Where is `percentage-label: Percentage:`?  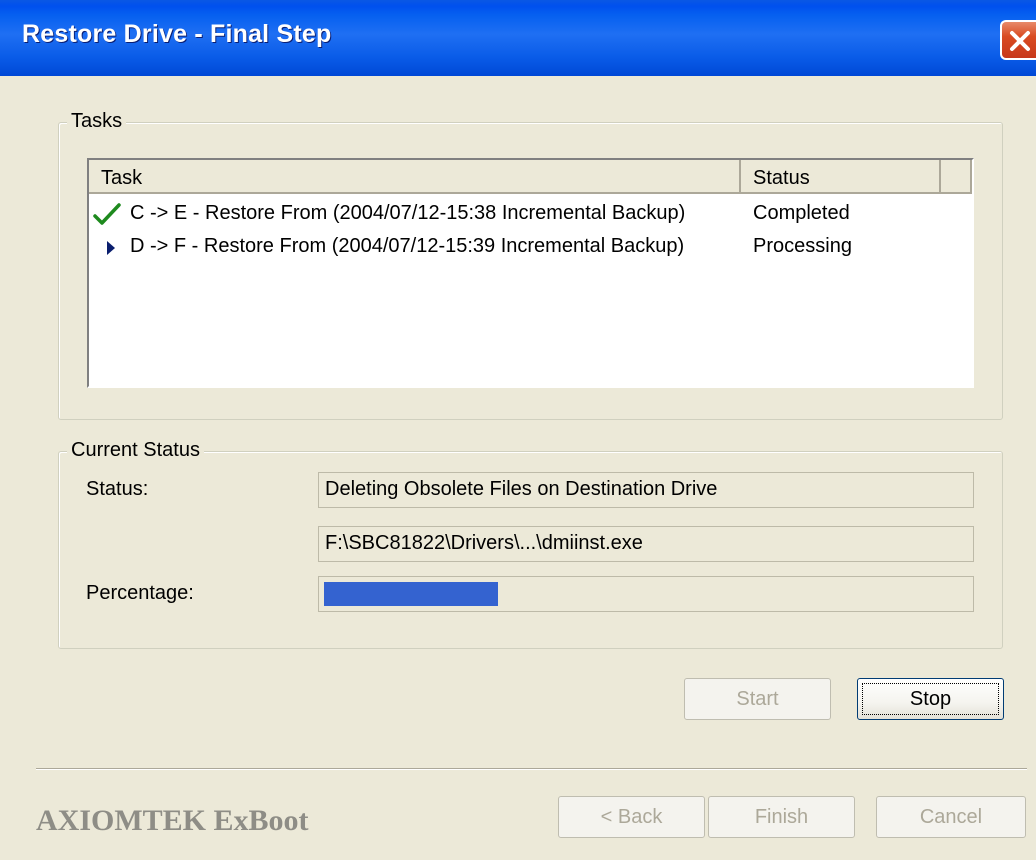
percentage-label: Percentage: is located at coordinates (140, 593).